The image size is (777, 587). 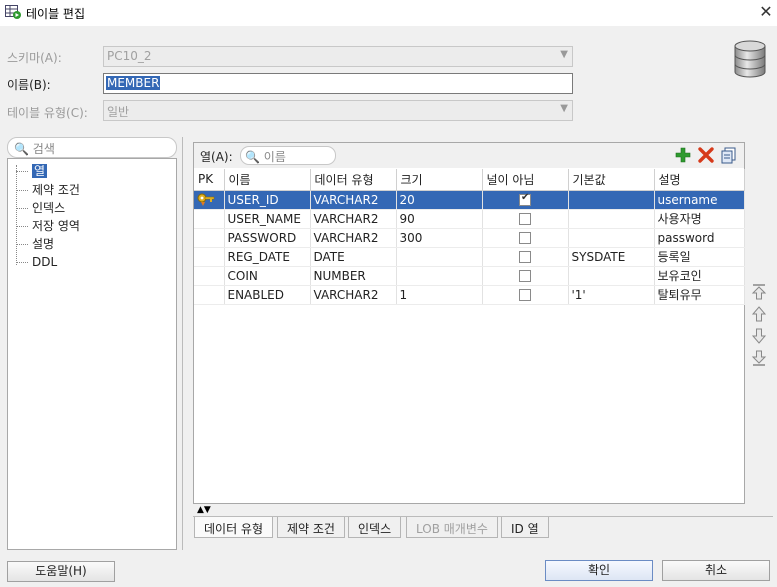 I want to click on panel-splitter, so click(x=183, y=343).